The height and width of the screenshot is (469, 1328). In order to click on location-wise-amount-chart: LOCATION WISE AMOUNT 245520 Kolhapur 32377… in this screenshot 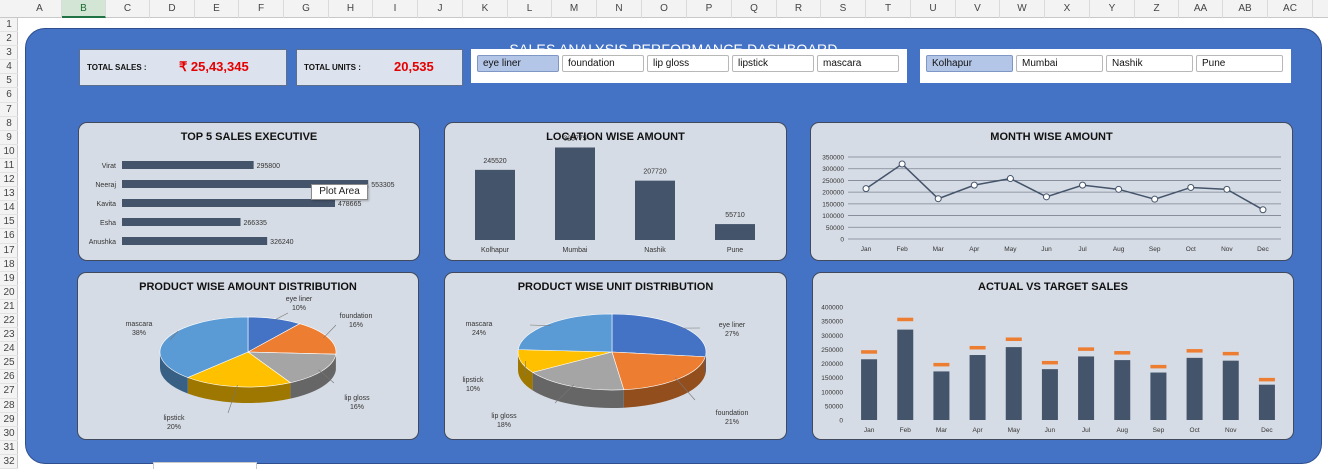, I will do `click(615, 191)`.